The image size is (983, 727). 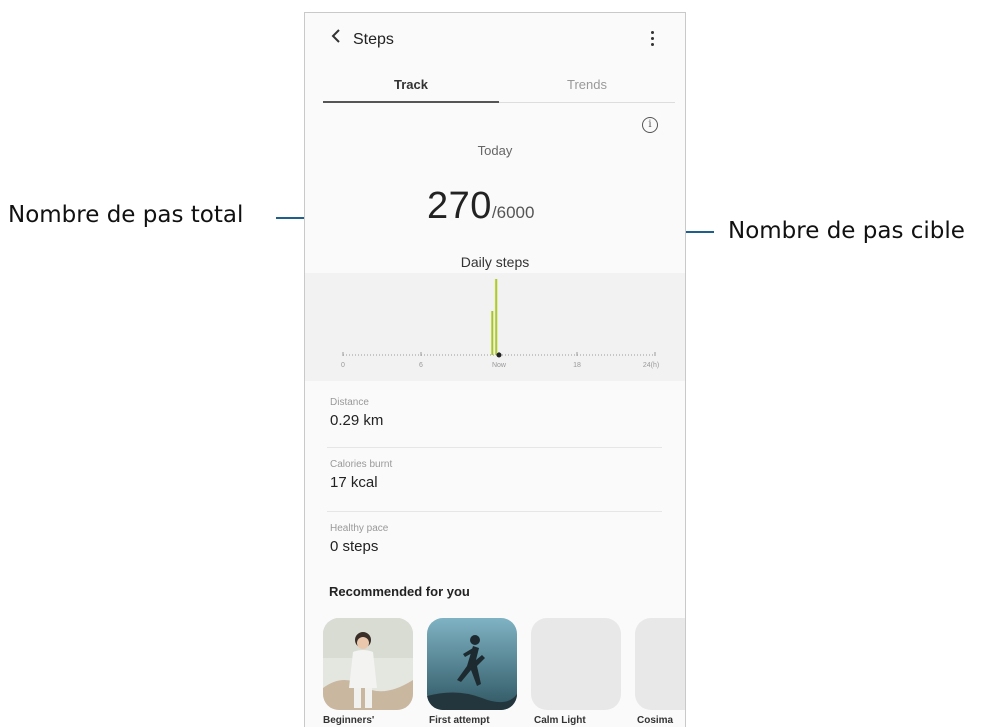 What do you see at coordinates (560, 720) in the screenshot?
I see `card-label-calm-light: Calm Light` at bounding box center [560, 720].